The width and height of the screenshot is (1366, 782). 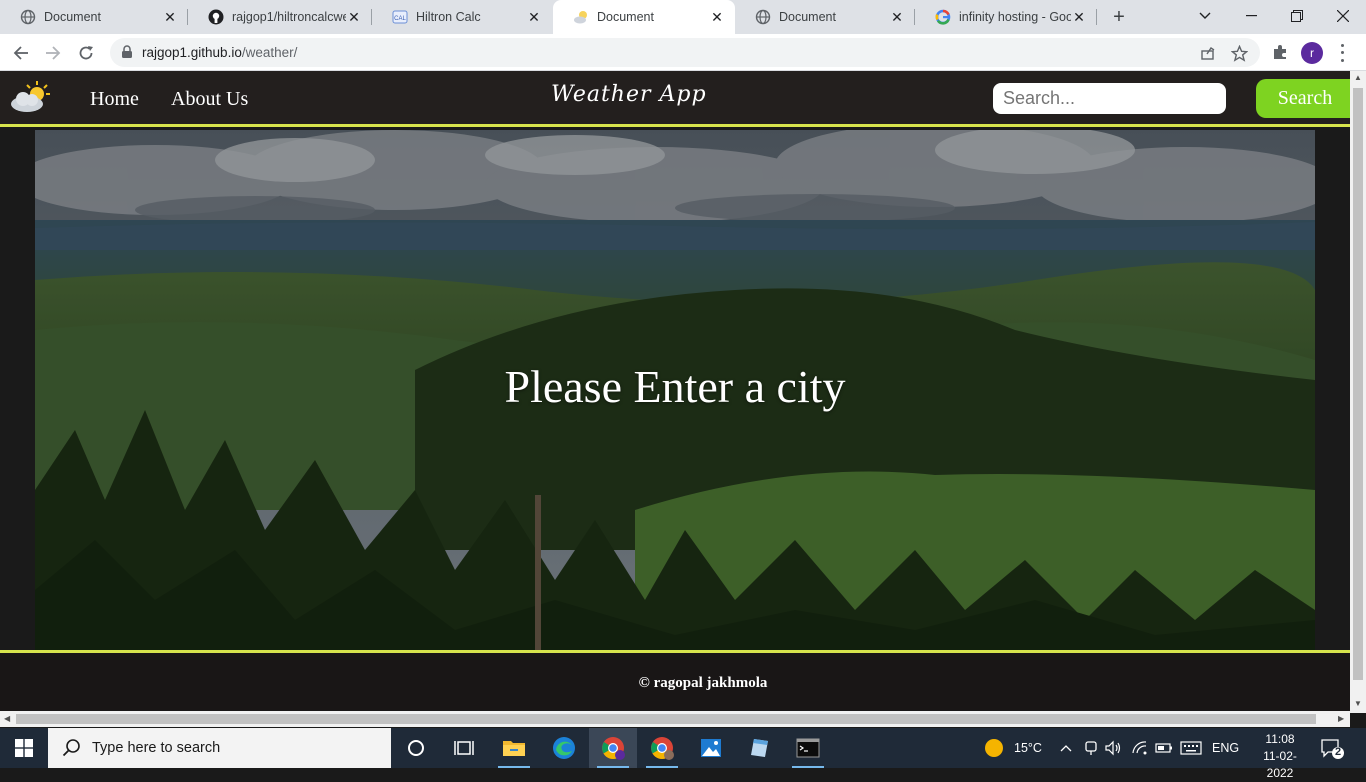 I want to click on reload-icon, so click(x=86, y=53).